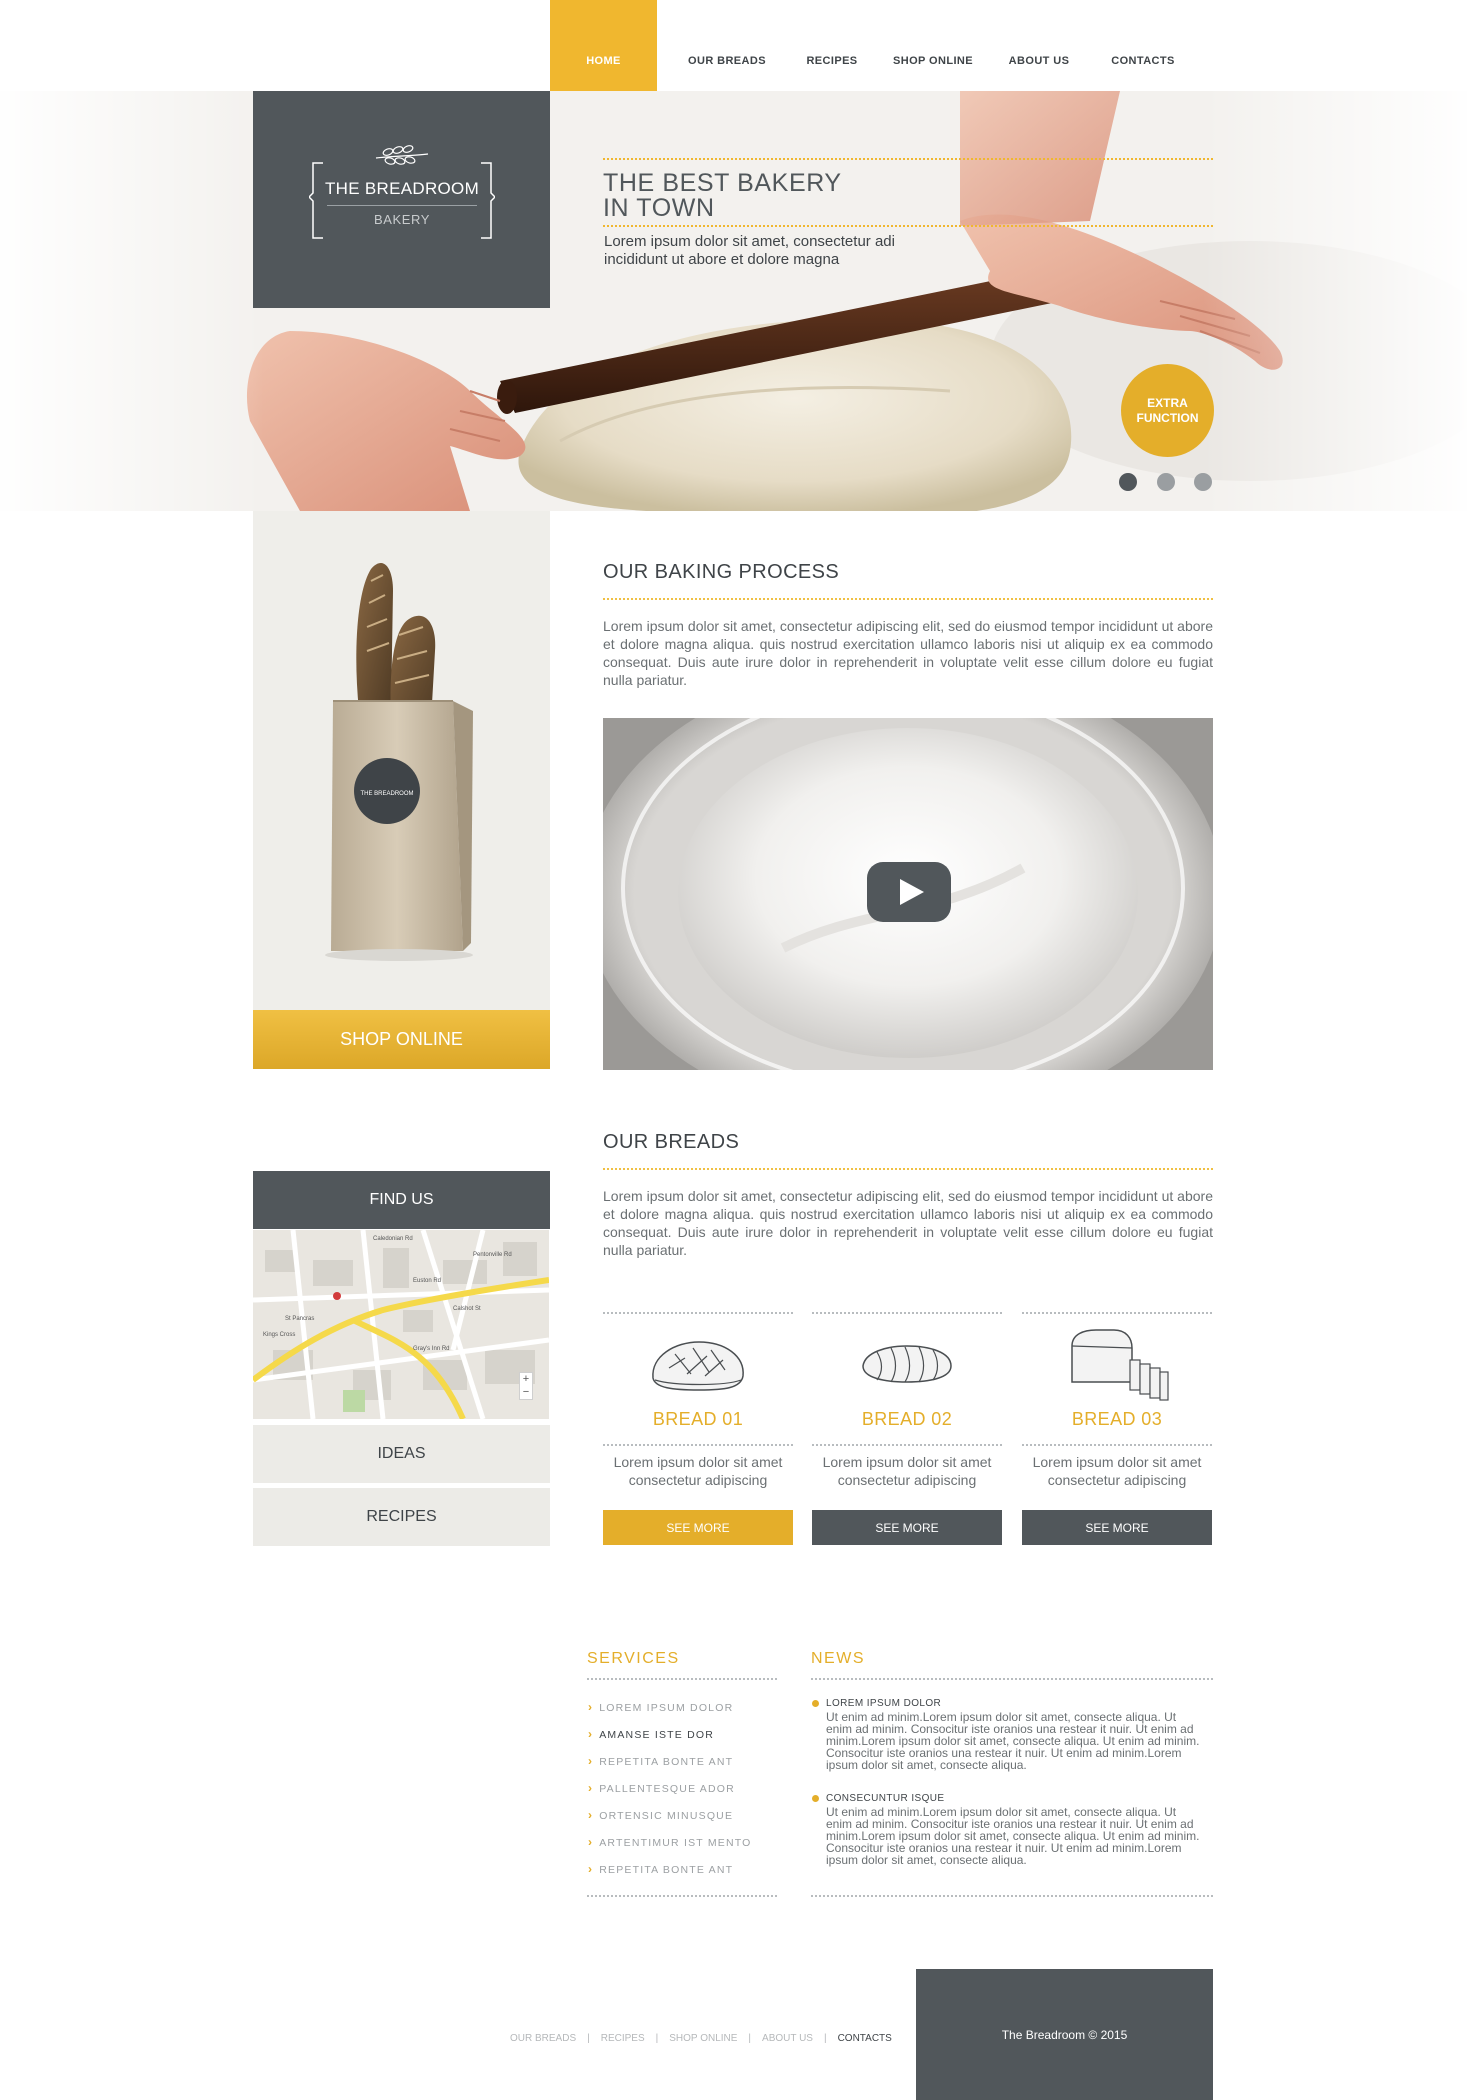 This screenshot has width=1467, height=2100. I want to click on services-item-label: LOREM IPSUM DOLOR, so click(666, 1708).